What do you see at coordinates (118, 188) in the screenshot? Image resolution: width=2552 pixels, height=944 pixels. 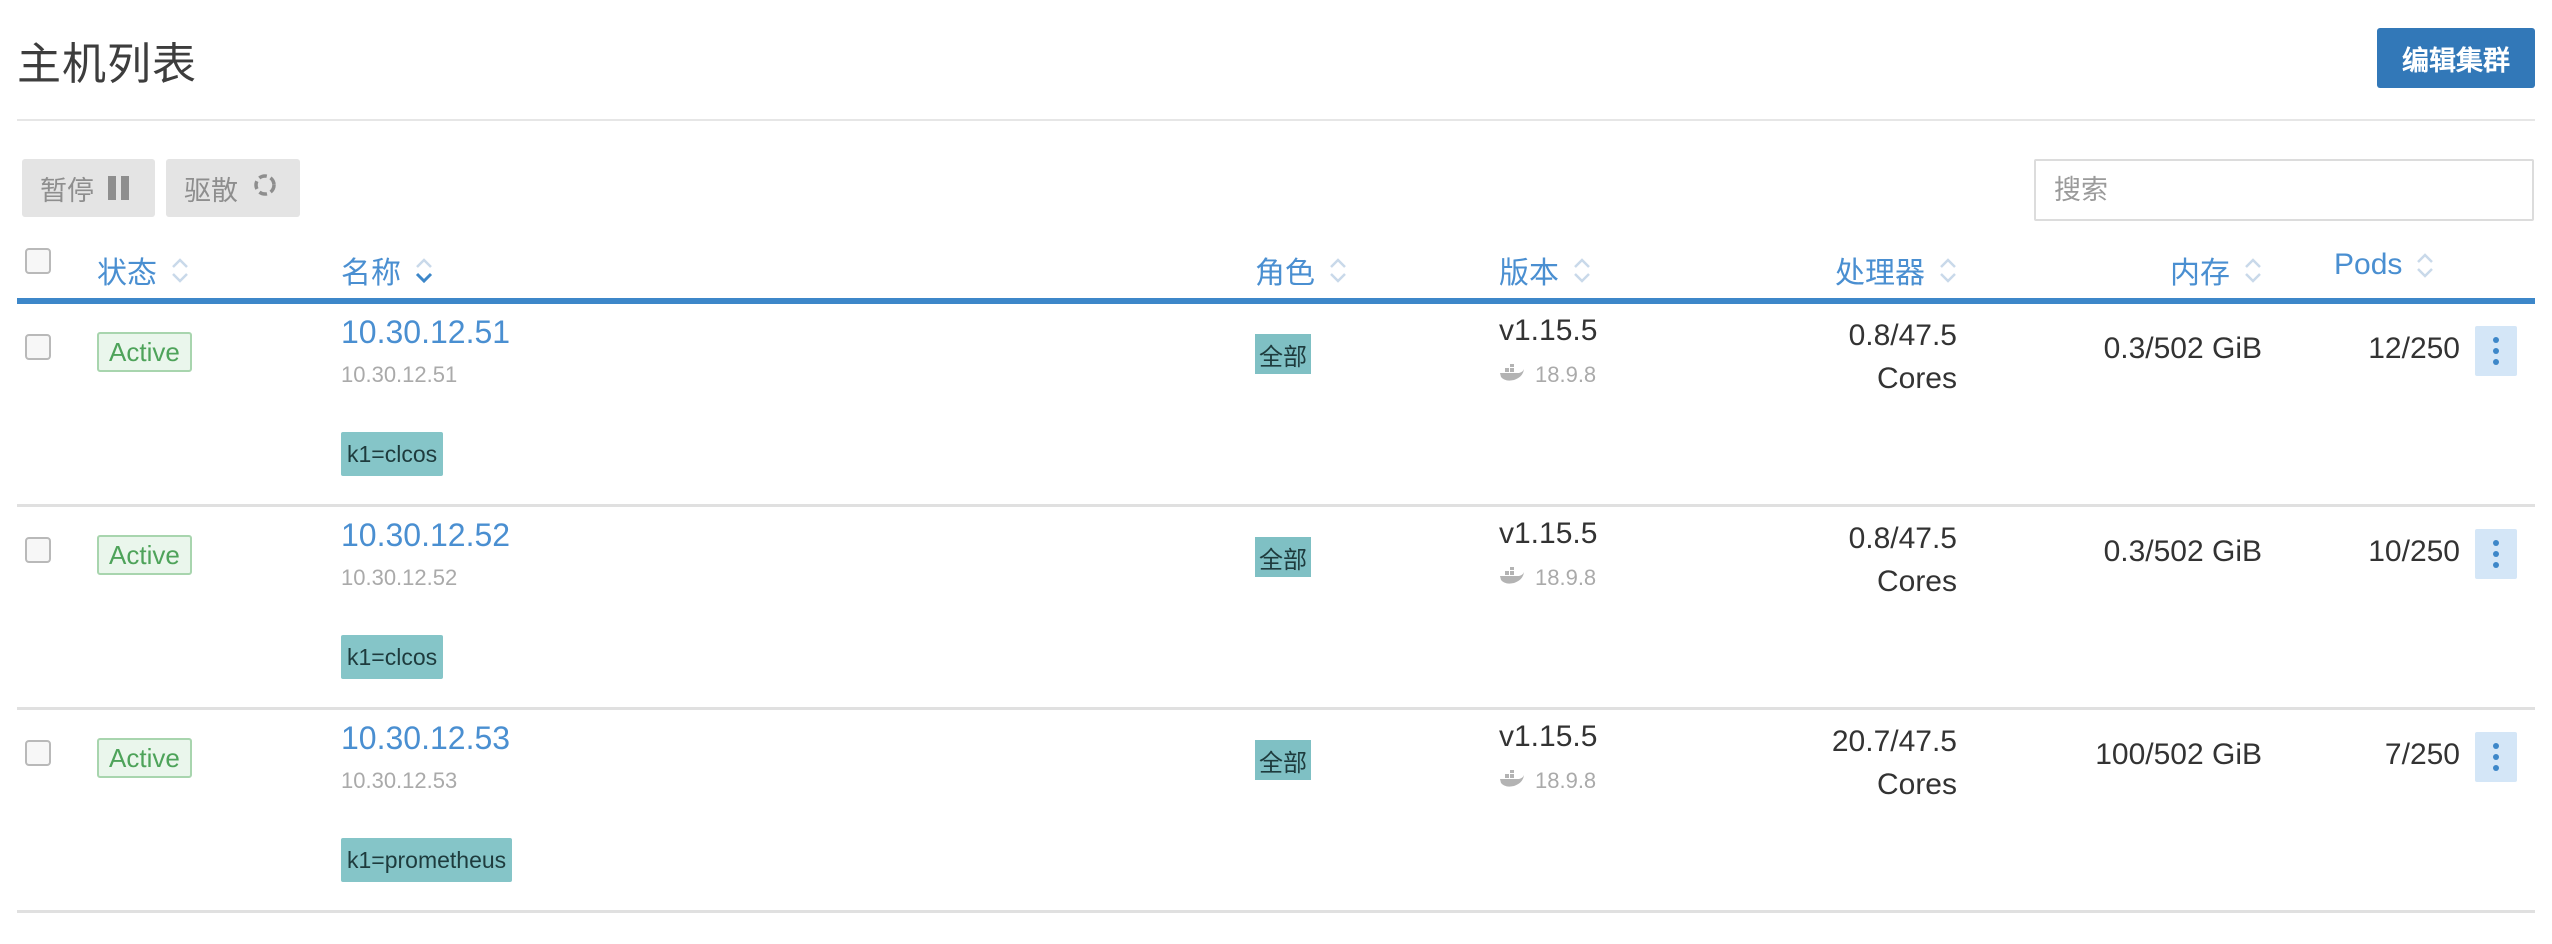 I see `pause-icon` at bounding box center [118, 188].